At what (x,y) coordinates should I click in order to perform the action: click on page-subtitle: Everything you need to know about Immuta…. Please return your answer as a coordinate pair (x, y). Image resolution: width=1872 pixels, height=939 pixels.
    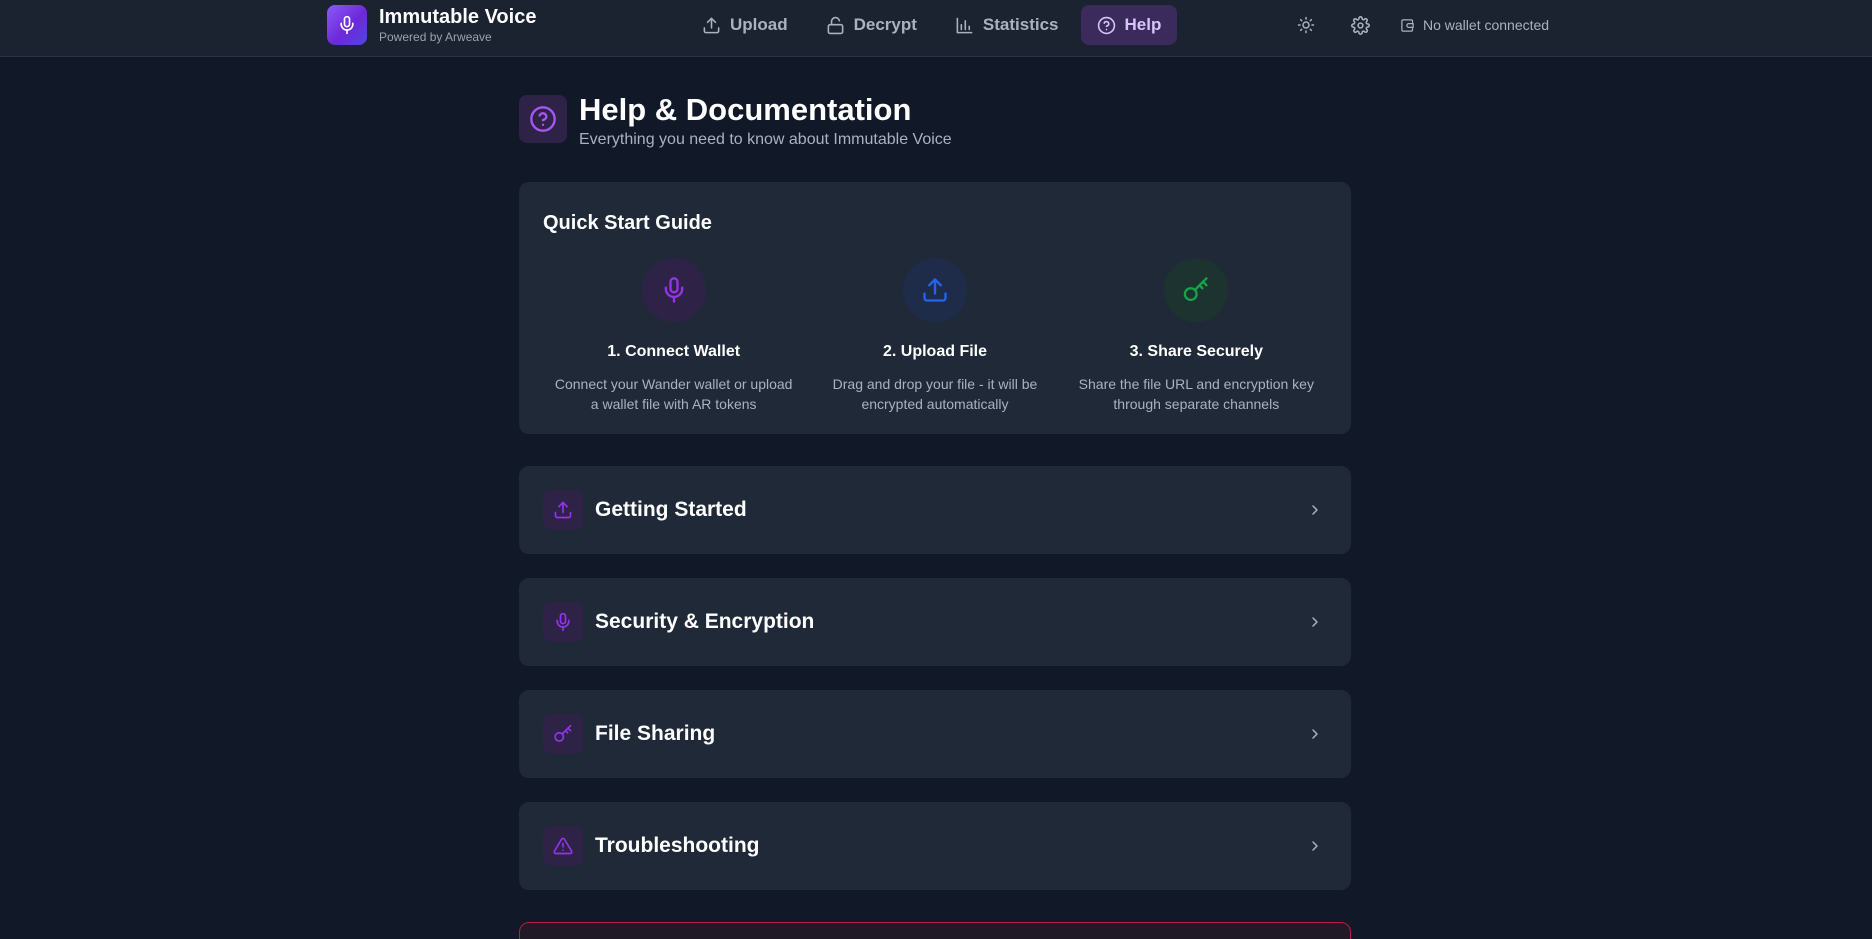
    Looking at the image, I should click on (765, 139).